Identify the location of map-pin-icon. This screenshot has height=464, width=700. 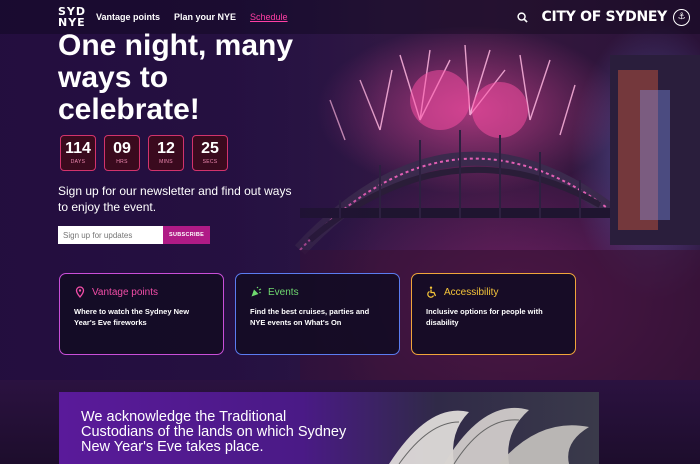
(80, 292).